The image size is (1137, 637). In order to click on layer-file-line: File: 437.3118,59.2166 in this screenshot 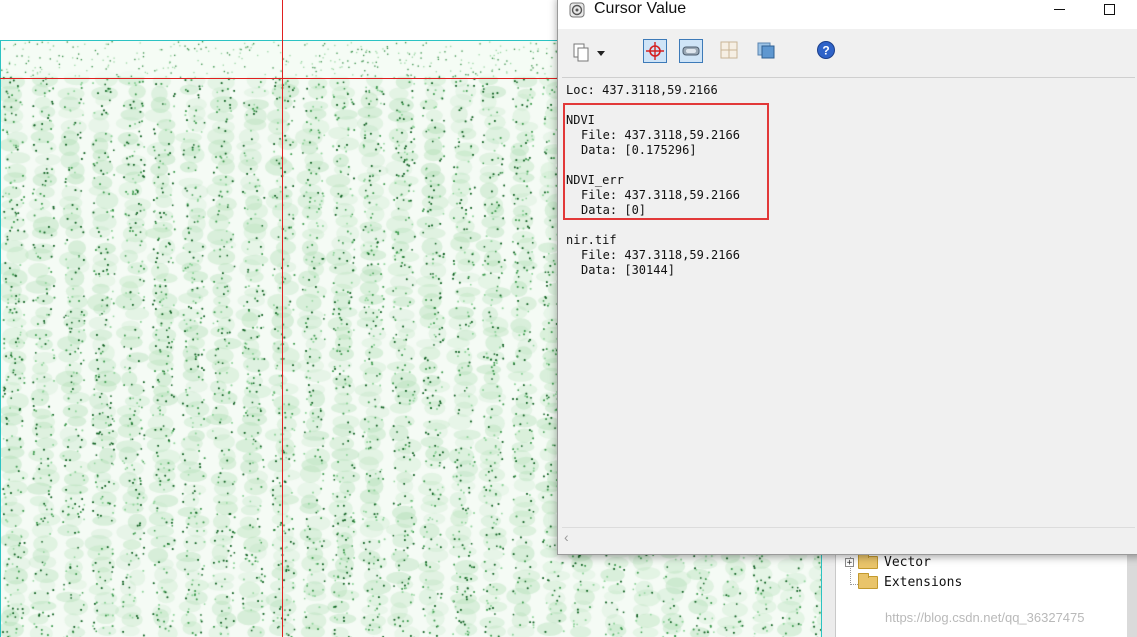, I will do `click(660, 255)`.